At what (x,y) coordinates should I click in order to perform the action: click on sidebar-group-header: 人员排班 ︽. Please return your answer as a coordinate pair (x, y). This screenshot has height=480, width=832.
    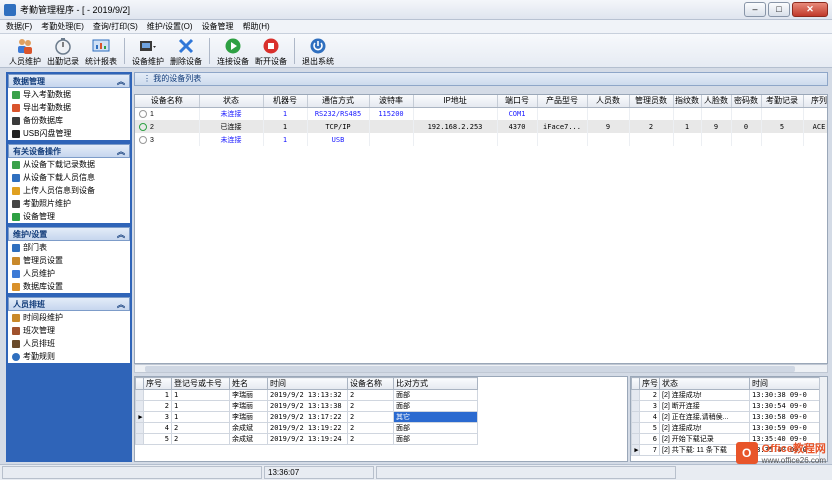
    Looking at the image, I should click on (69, 304).